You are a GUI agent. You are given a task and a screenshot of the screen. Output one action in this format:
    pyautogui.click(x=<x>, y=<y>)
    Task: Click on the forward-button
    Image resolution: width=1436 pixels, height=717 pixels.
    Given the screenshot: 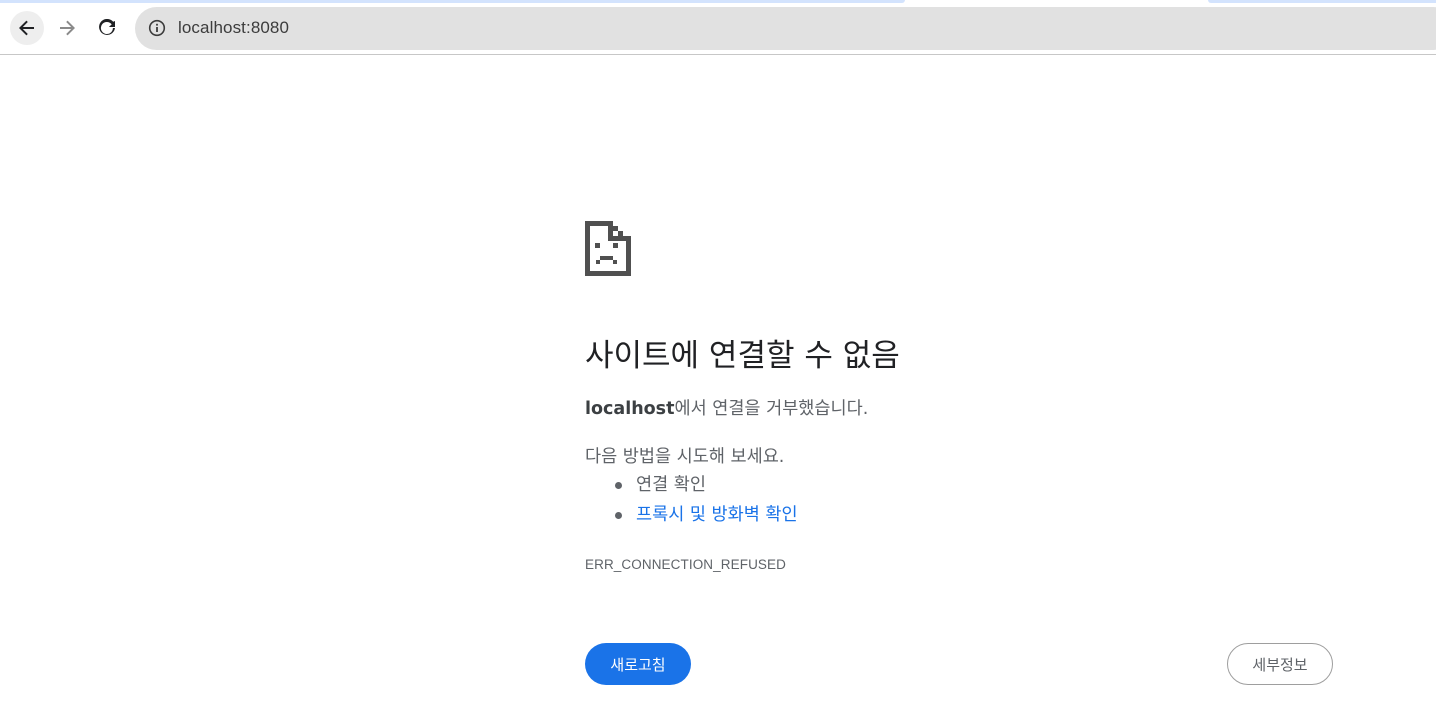 What is the action you would take?
    pyautogui.click(x=67, y=28)
    